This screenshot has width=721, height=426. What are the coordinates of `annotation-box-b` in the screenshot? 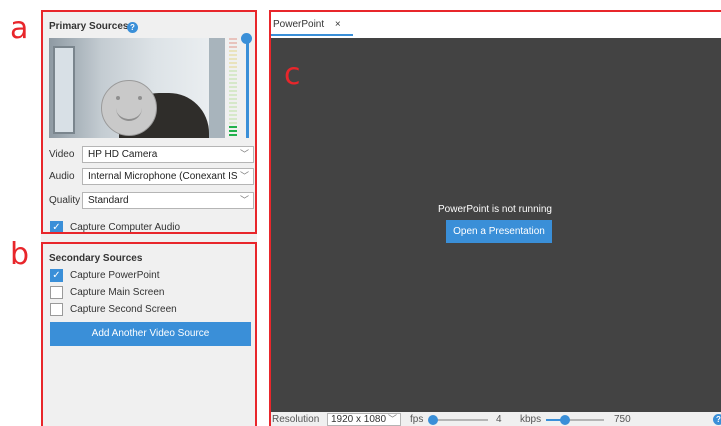 It's located at (149, 334).